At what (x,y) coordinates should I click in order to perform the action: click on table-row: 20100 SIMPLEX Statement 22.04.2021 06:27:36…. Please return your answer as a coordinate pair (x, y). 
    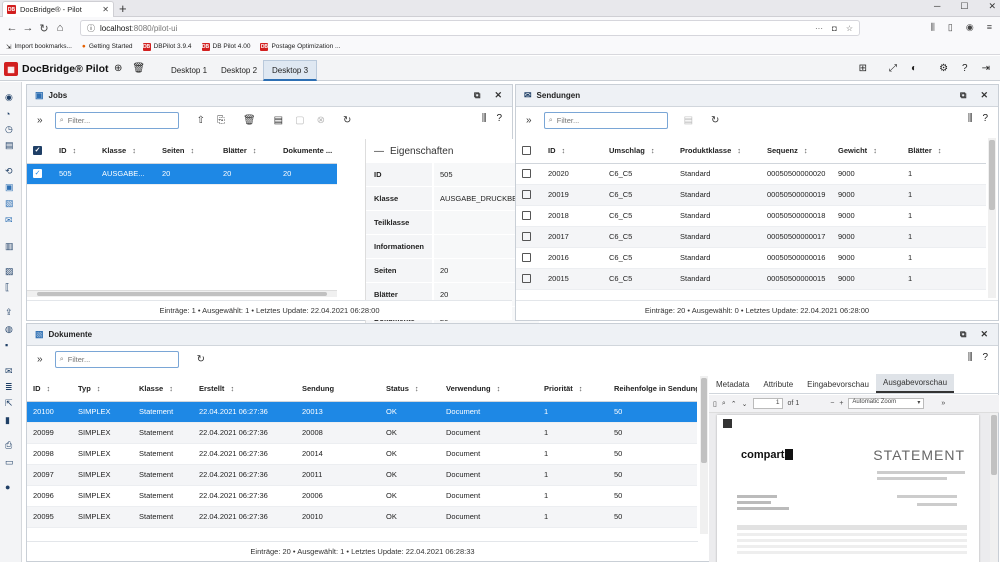
    Looking at the image, I should click on (362, 412).